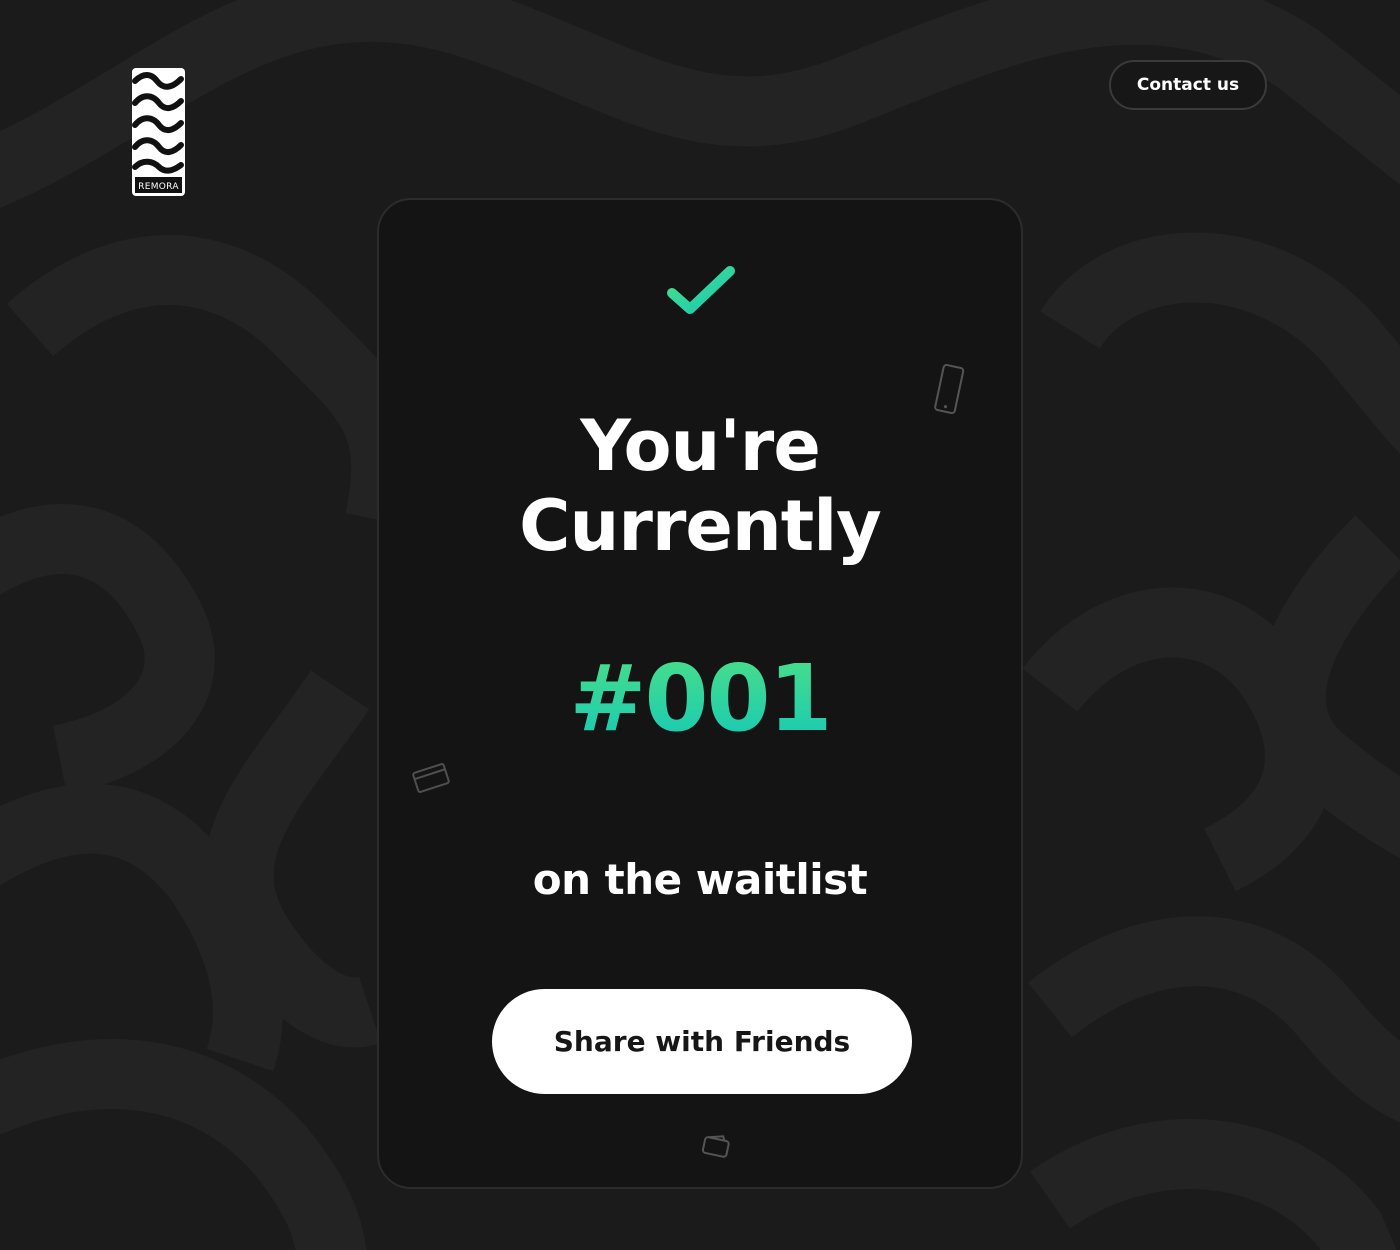 This screenshot has height=1250, width=1400. What do you see at coordinates (1188, 85) in the screenshot?
I see `contact-us-button: Contact us` at bounding box center [1188, 85].